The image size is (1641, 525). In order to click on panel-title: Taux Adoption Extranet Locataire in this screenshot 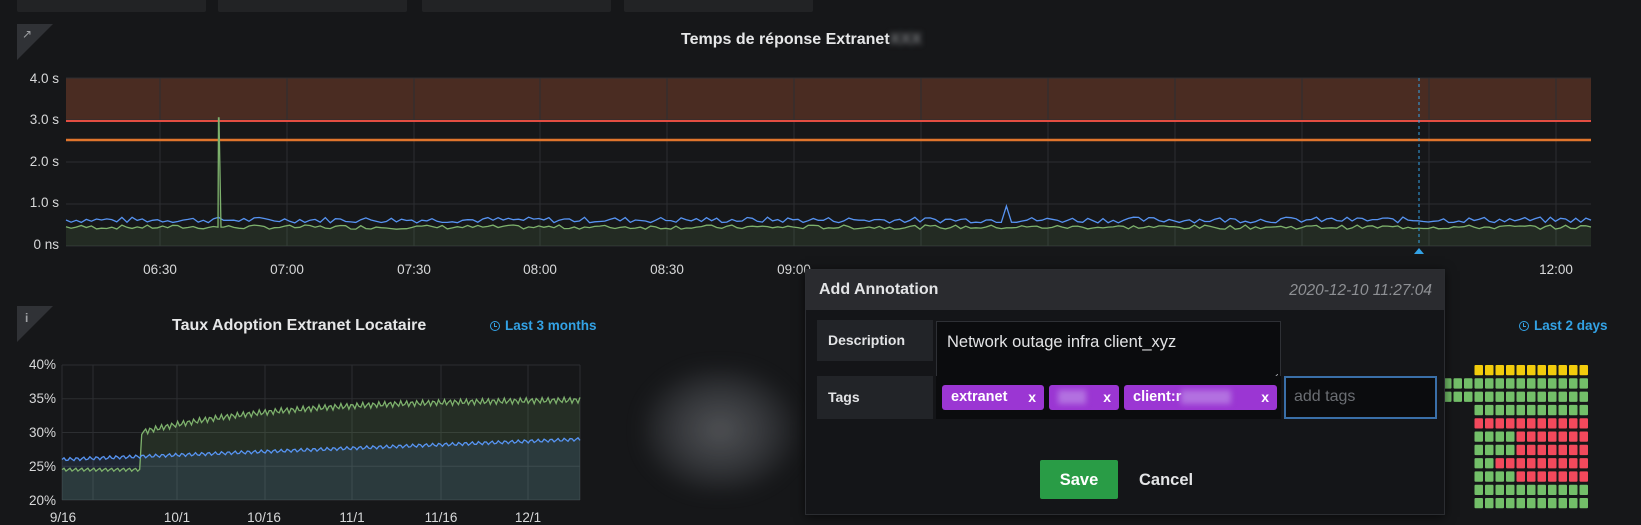, I will do `click(299, 325)`.